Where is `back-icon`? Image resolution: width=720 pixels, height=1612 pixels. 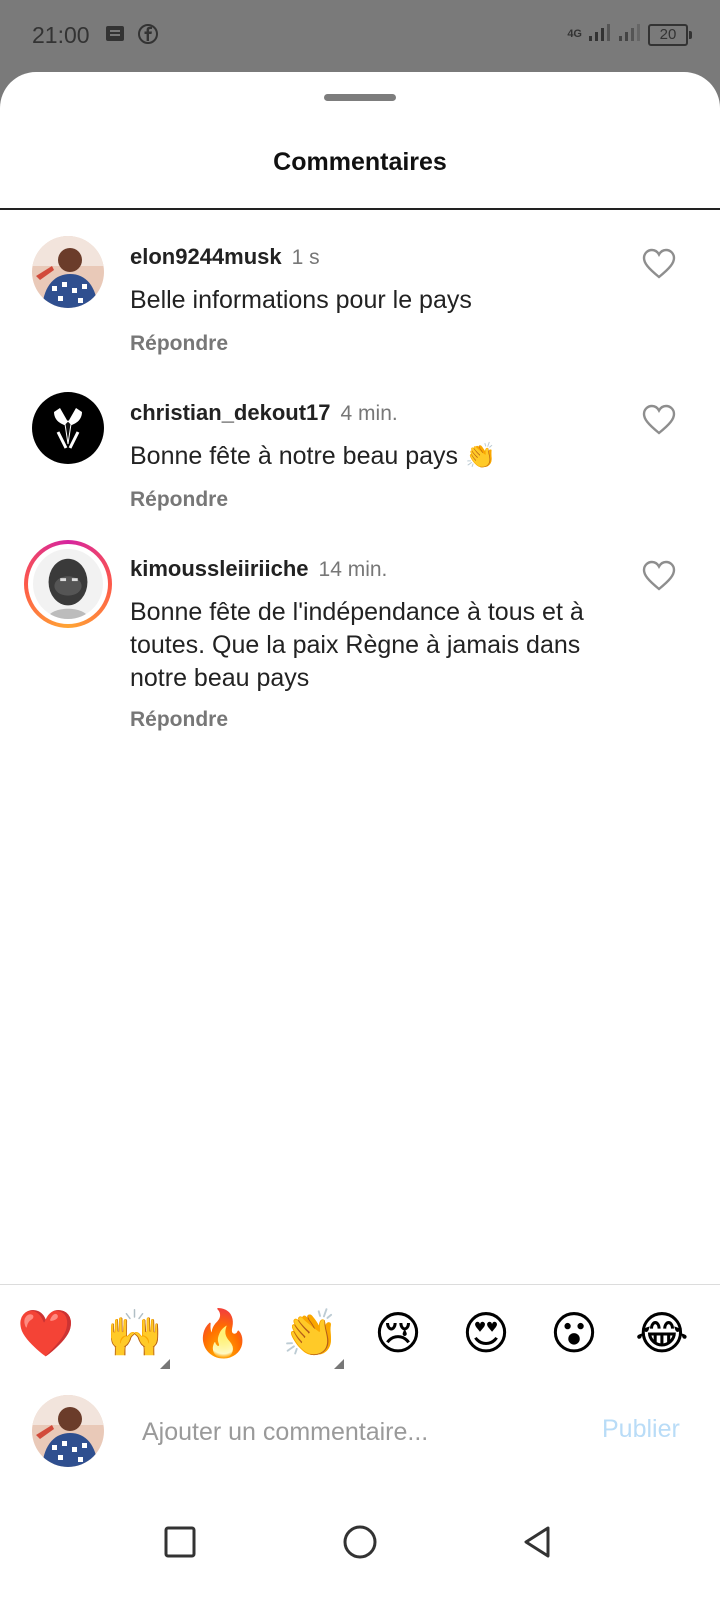
back-icon is located at coordinates (538, 1542).